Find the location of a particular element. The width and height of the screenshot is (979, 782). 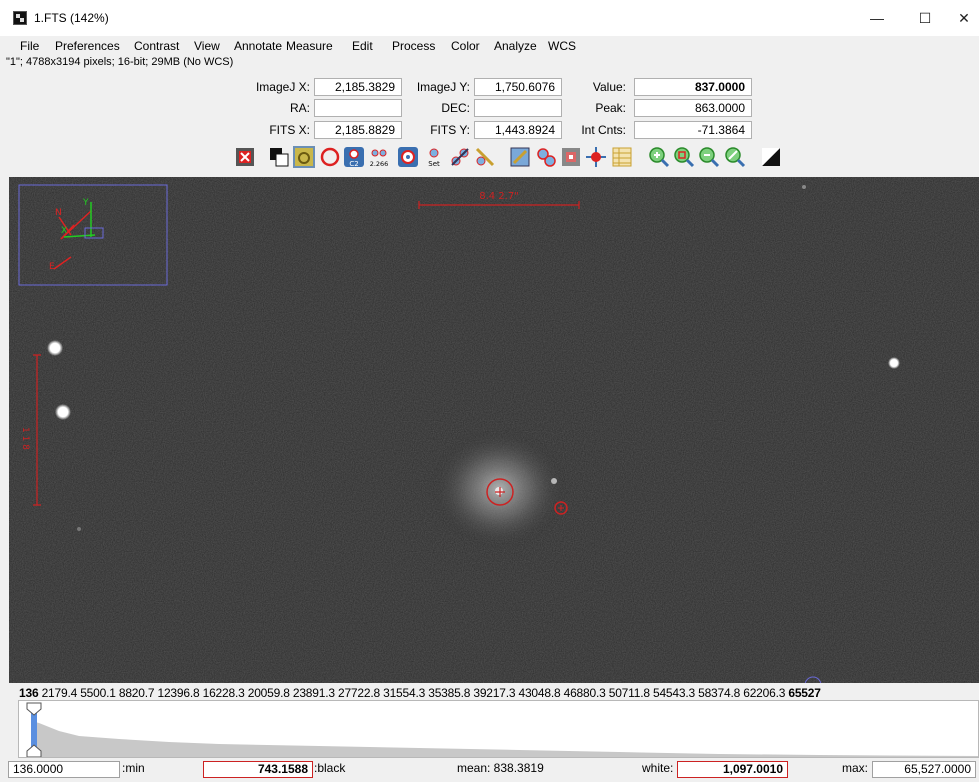

ra-field is located at coordinates (358, 108).